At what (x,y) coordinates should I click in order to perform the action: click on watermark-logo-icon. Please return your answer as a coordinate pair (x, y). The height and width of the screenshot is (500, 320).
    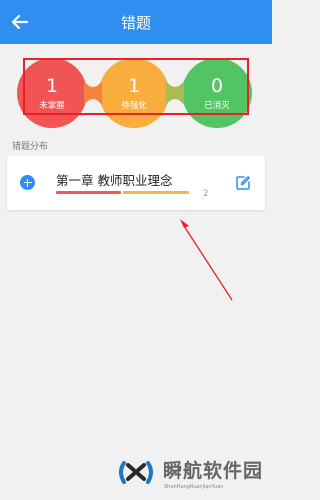
    Looking at the image, I should click on (136, 472).